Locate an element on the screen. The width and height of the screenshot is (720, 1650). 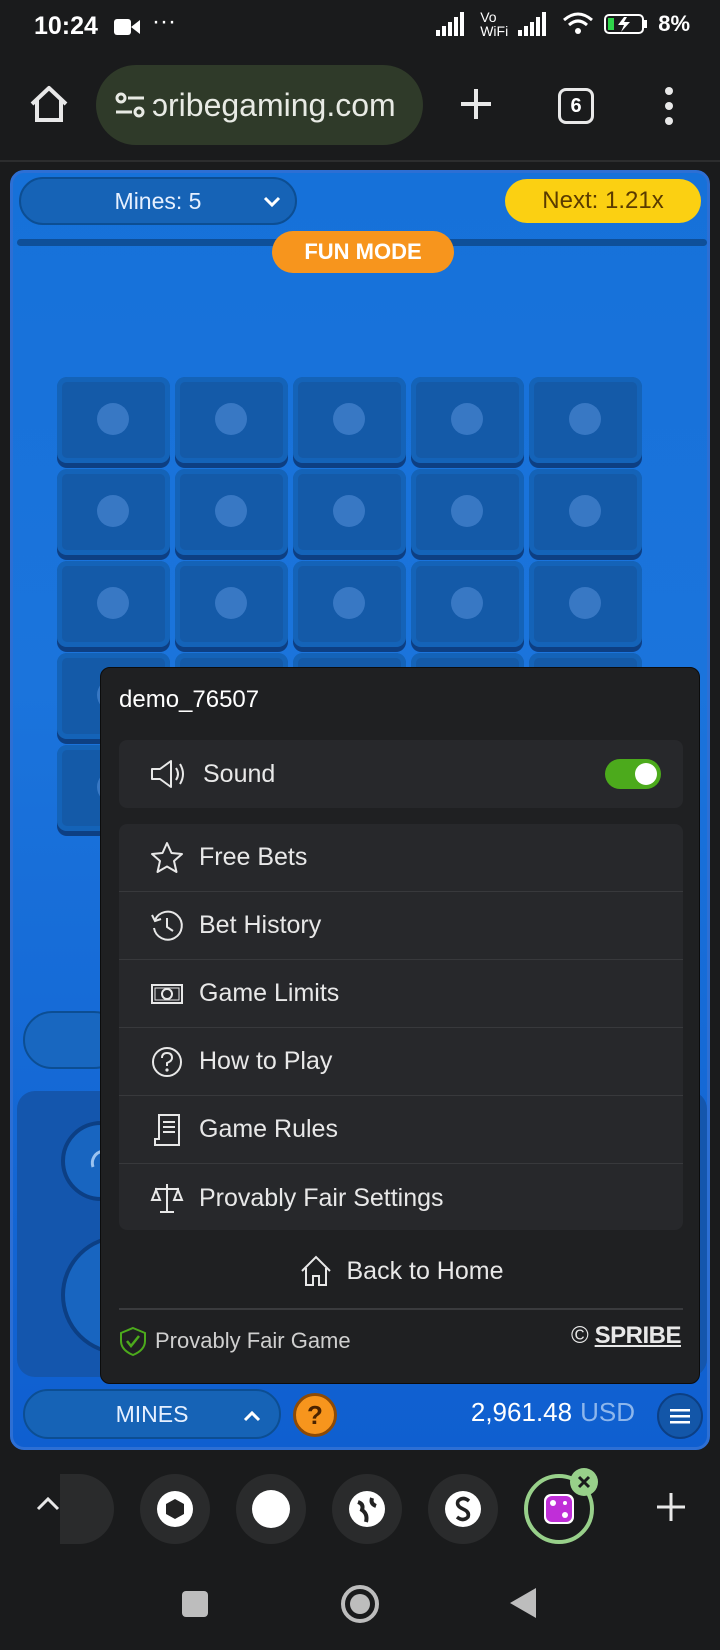
wifi-icon is located at coordinates (578, 23).